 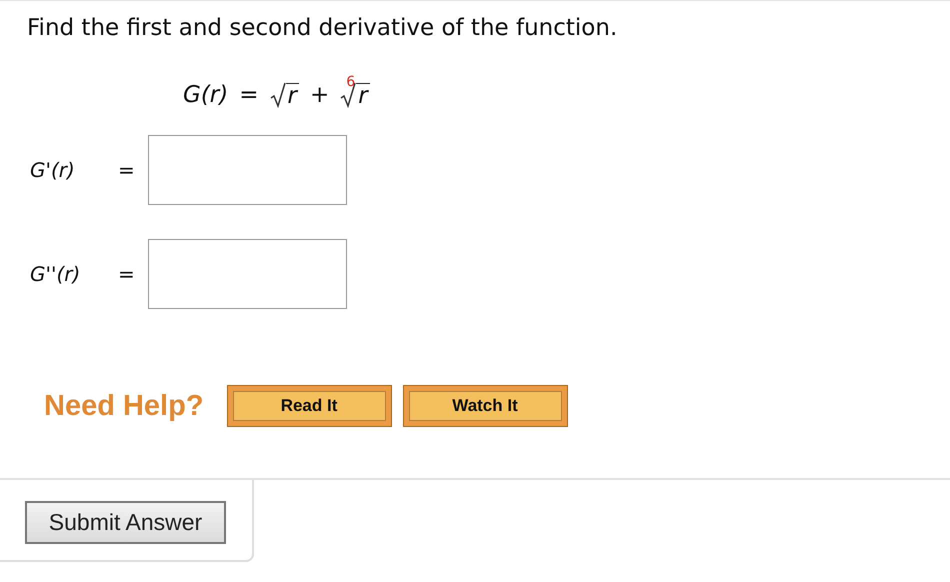 What do you see at coordinates (485, 406) in the screenshot?
I see `help-button: Watch It` at bounding box center [485, 406].